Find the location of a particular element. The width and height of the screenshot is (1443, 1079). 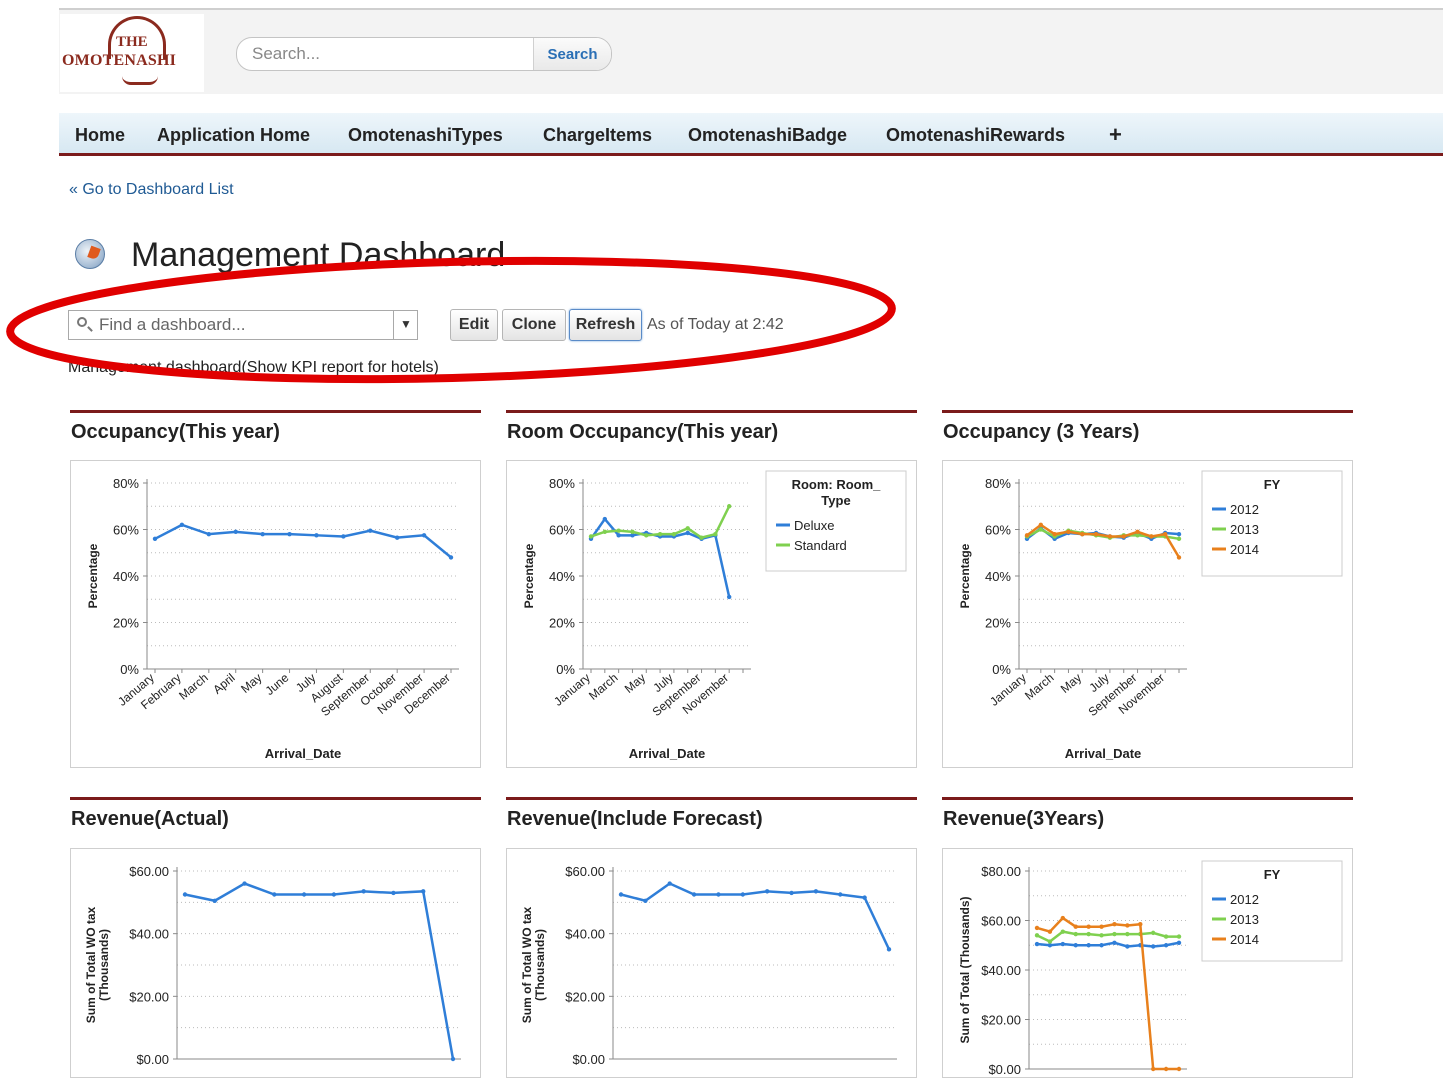

chevron-down-icon: ▼ is located at coordinates (405, 325).